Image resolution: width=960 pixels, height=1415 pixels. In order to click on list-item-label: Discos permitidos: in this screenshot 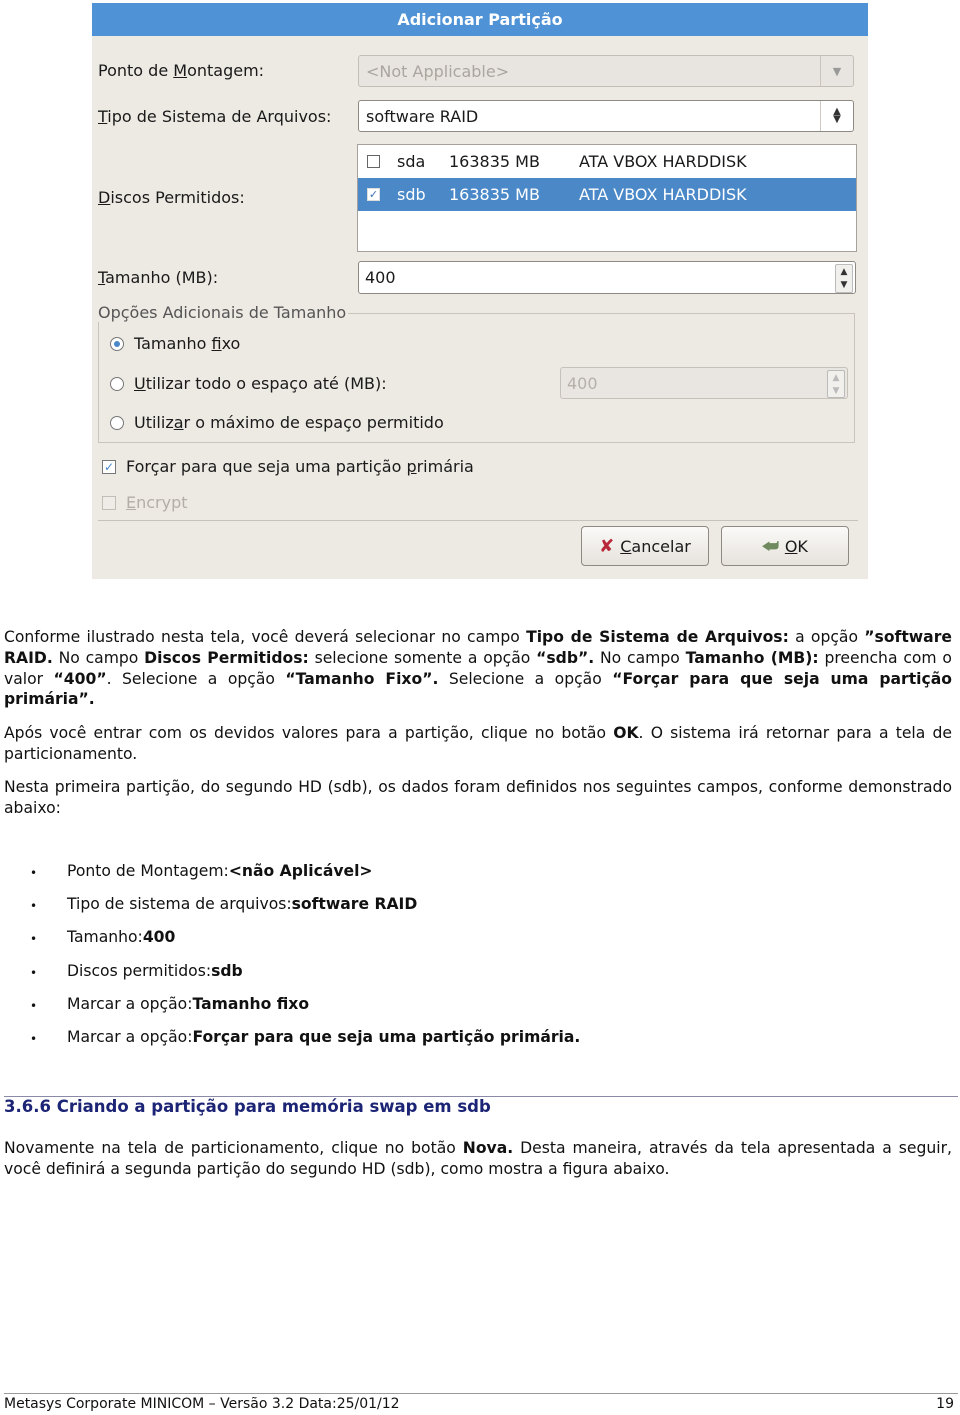, I will do `click(139, 970)`.